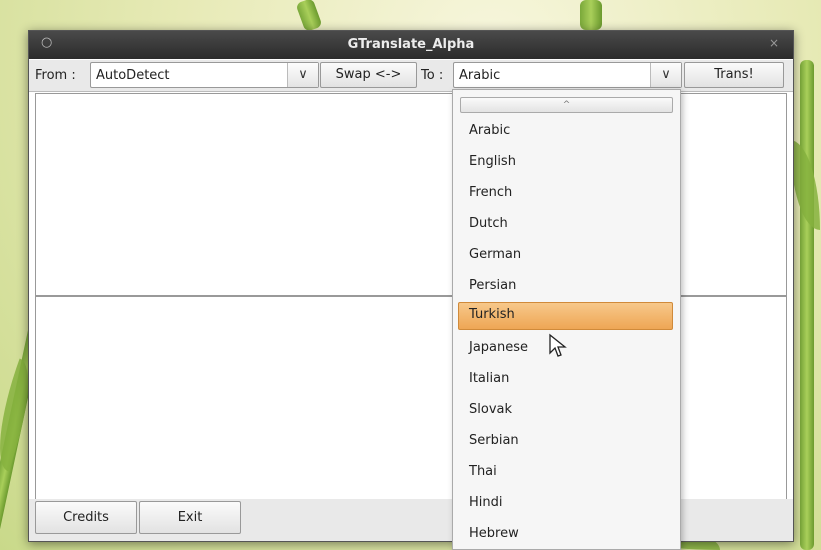 This screenshot has width=821, height=550. Describe the element at coordinates (565, 316) in the screenshot. I see `language-option-selected: Turkish` at that location.